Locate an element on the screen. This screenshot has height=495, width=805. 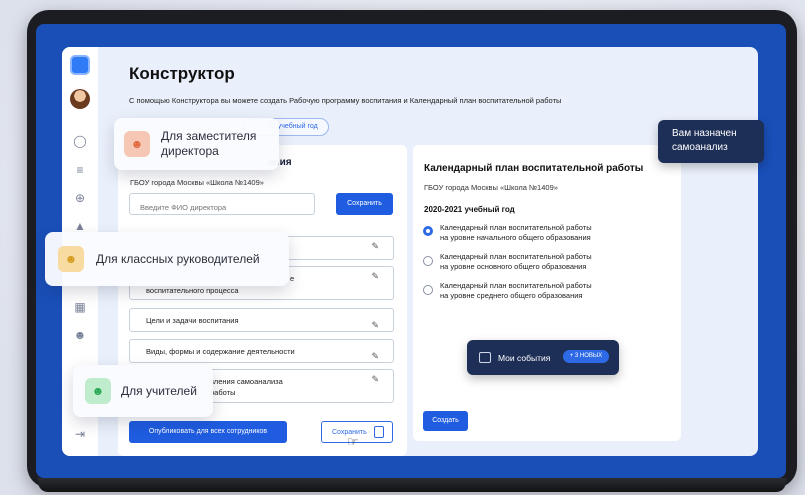
class-leaders-card: ☻ Для классных руководителей is located at coordinates (167, 259).